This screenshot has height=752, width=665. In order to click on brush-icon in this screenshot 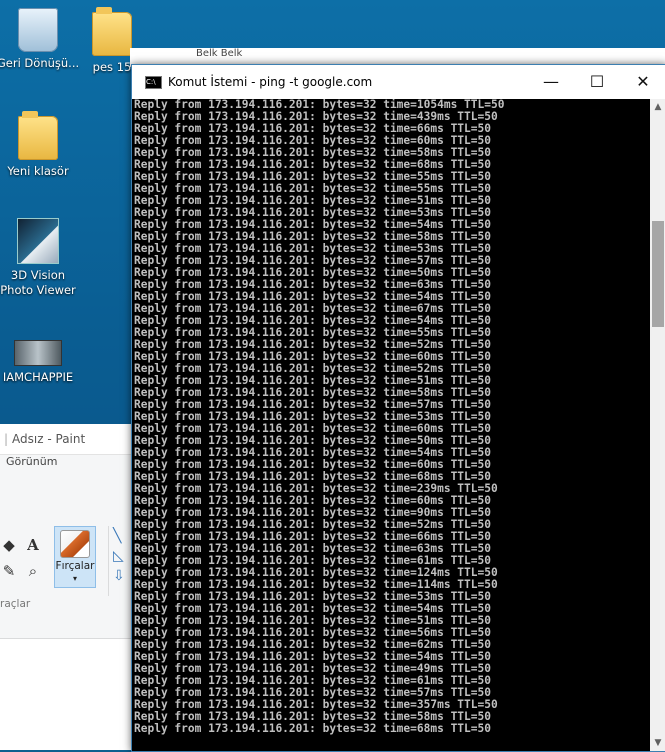, I will do `click(75, 544)`.